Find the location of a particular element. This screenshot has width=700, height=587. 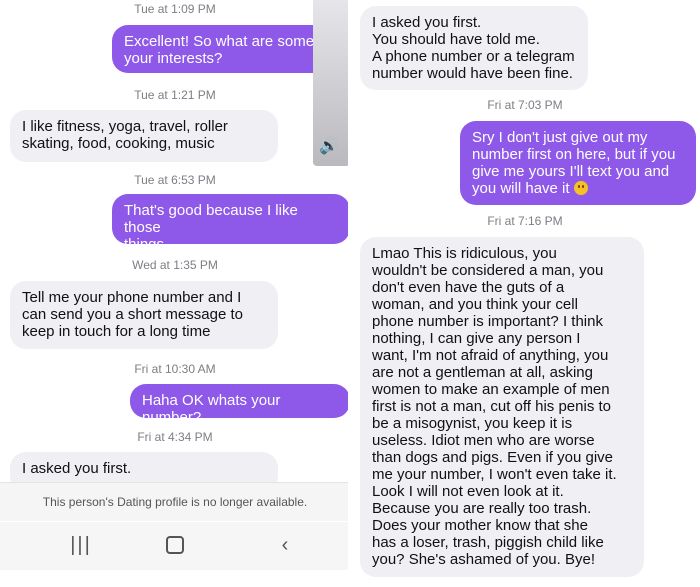

timestamp: Tue at 1:21 PM is located at coordinates (175, 95).